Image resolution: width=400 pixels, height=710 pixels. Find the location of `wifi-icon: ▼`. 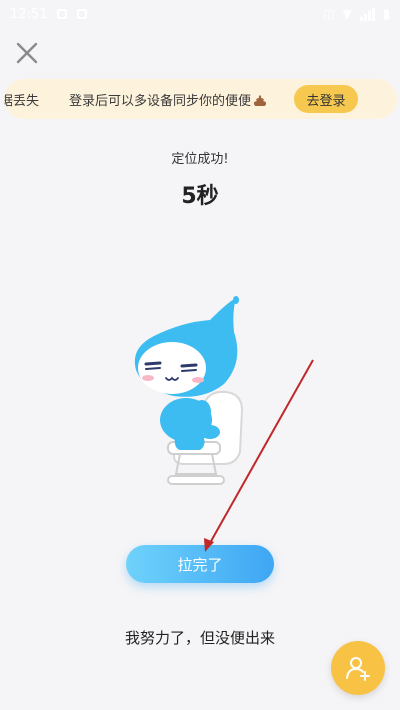

wifi-icon: ▼ is located at coordinates (347, 14).